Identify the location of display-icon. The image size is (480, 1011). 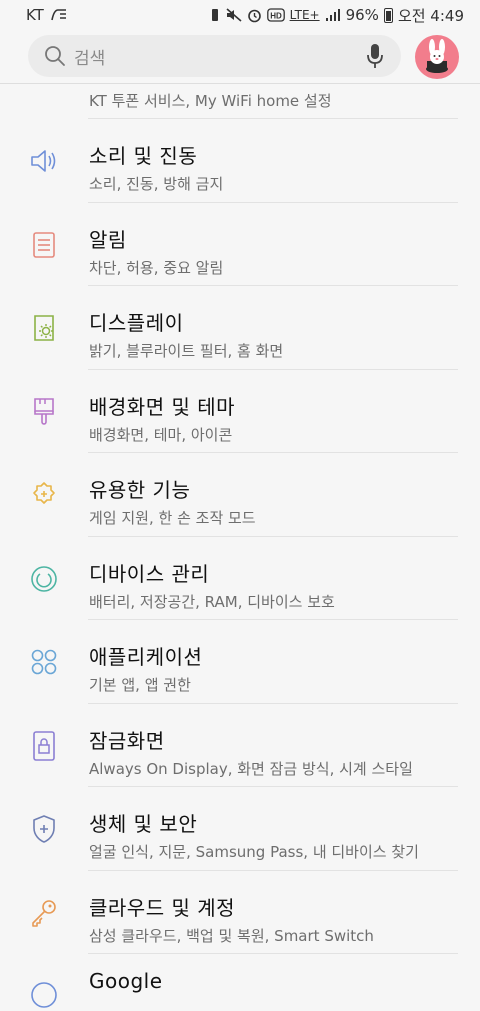
(44, 328).